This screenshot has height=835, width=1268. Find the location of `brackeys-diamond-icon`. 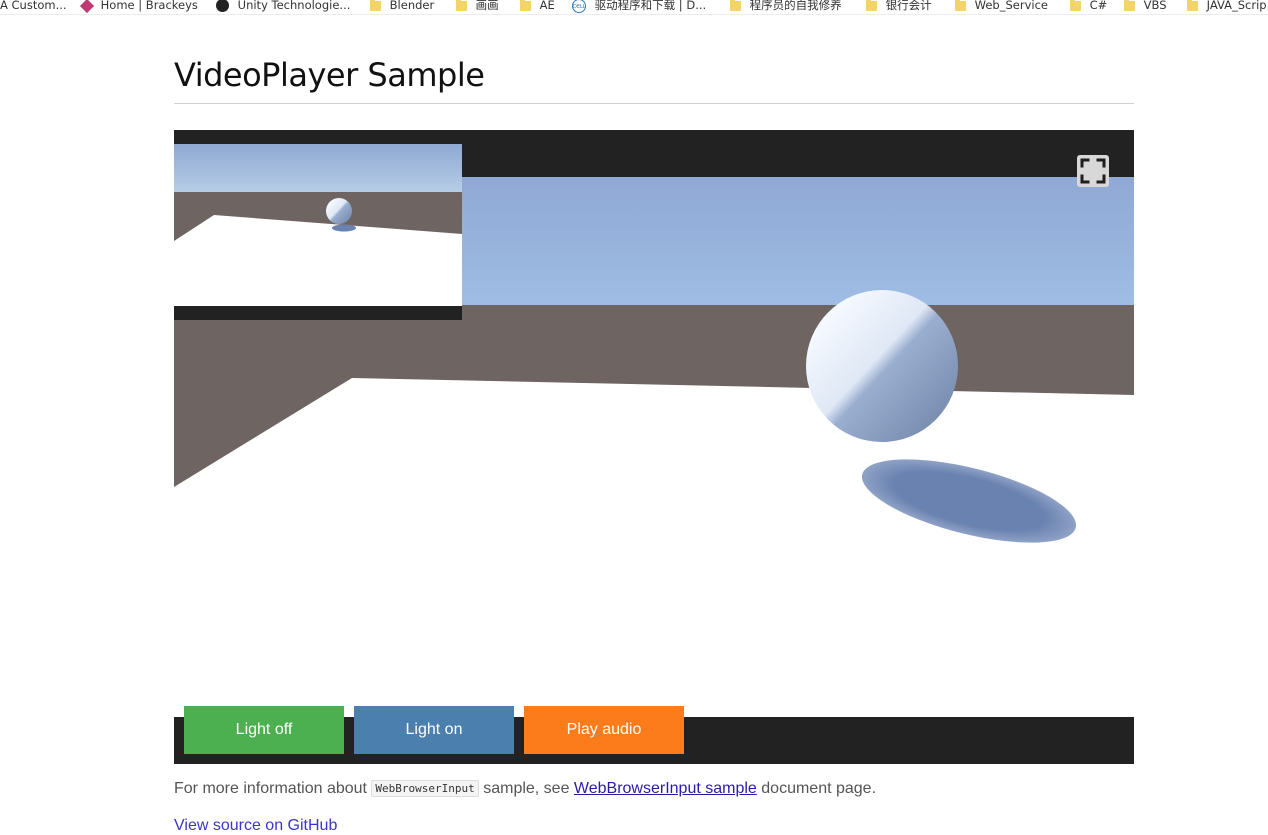

brackeys-diamond-icon is located at coordinates (87, 6).